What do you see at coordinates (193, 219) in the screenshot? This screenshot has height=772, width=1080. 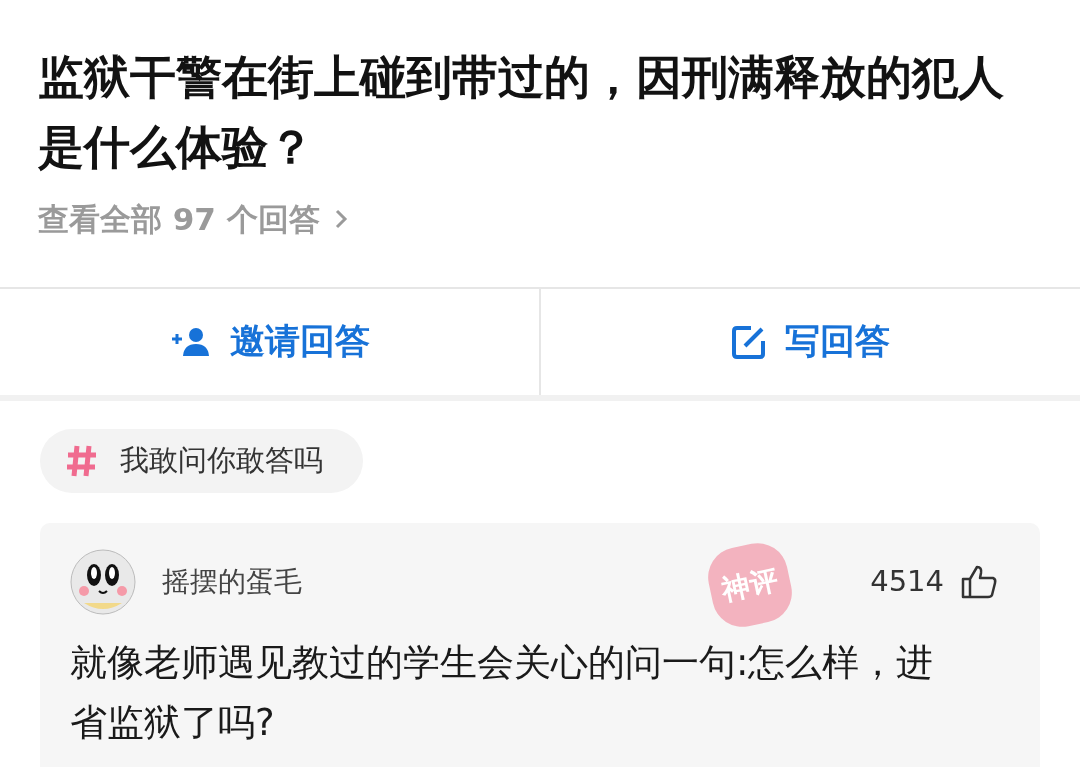 I see `all-answers-link: 查看全部 97 个回答` at bounding box center [193, 219].